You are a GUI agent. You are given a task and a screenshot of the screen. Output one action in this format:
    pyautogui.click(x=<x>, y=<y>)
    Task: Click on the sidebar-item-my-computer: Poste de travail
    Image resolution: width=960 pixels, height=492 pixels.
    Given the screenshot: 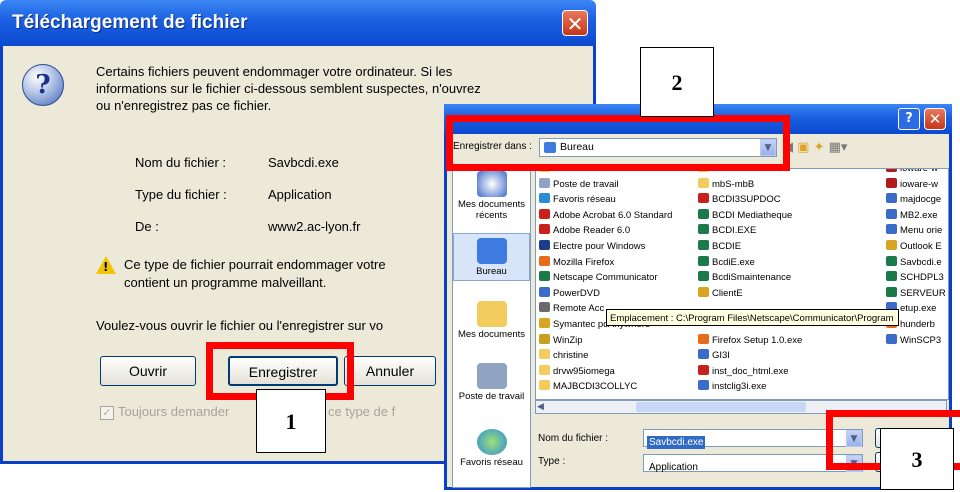 What is the action you would take?
    pyautogui.click(x=491, y=382)
    